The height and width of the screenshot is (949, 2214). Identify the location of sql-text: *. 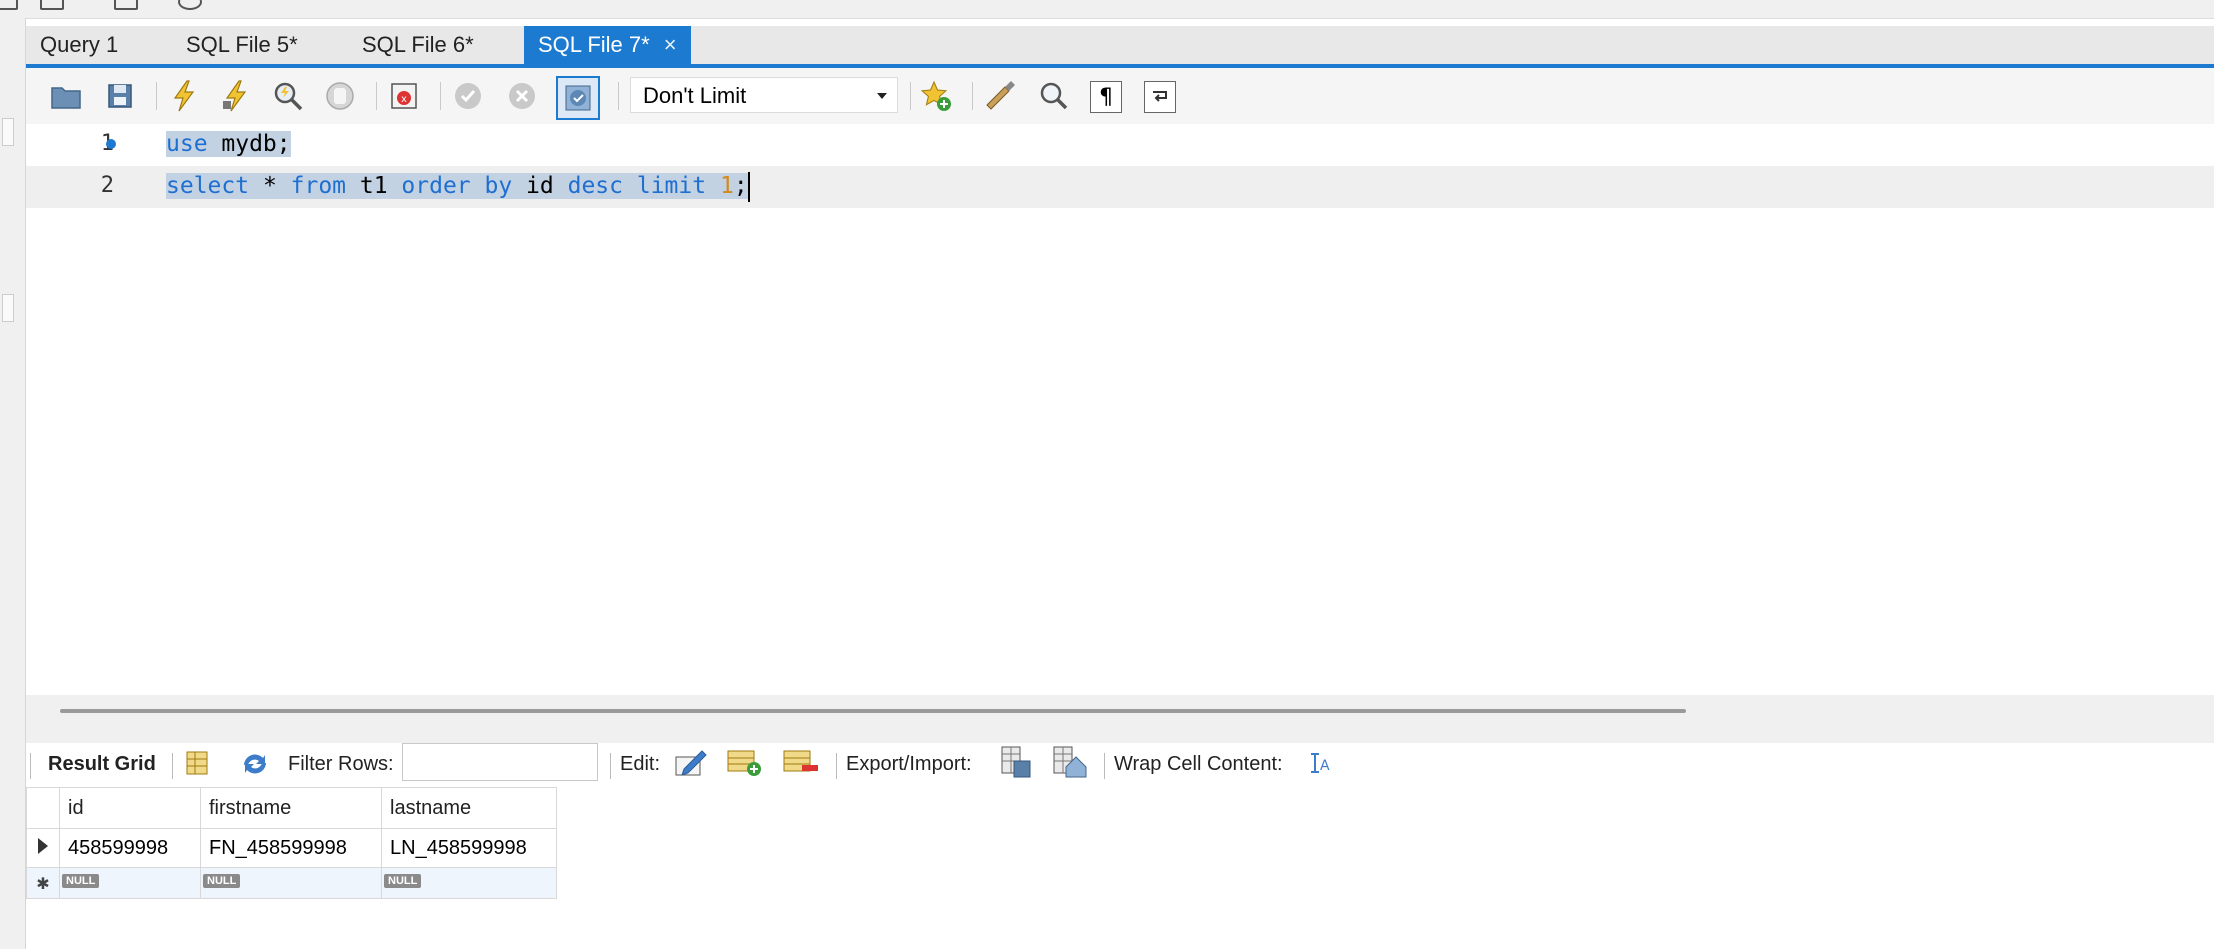
(270, 186).